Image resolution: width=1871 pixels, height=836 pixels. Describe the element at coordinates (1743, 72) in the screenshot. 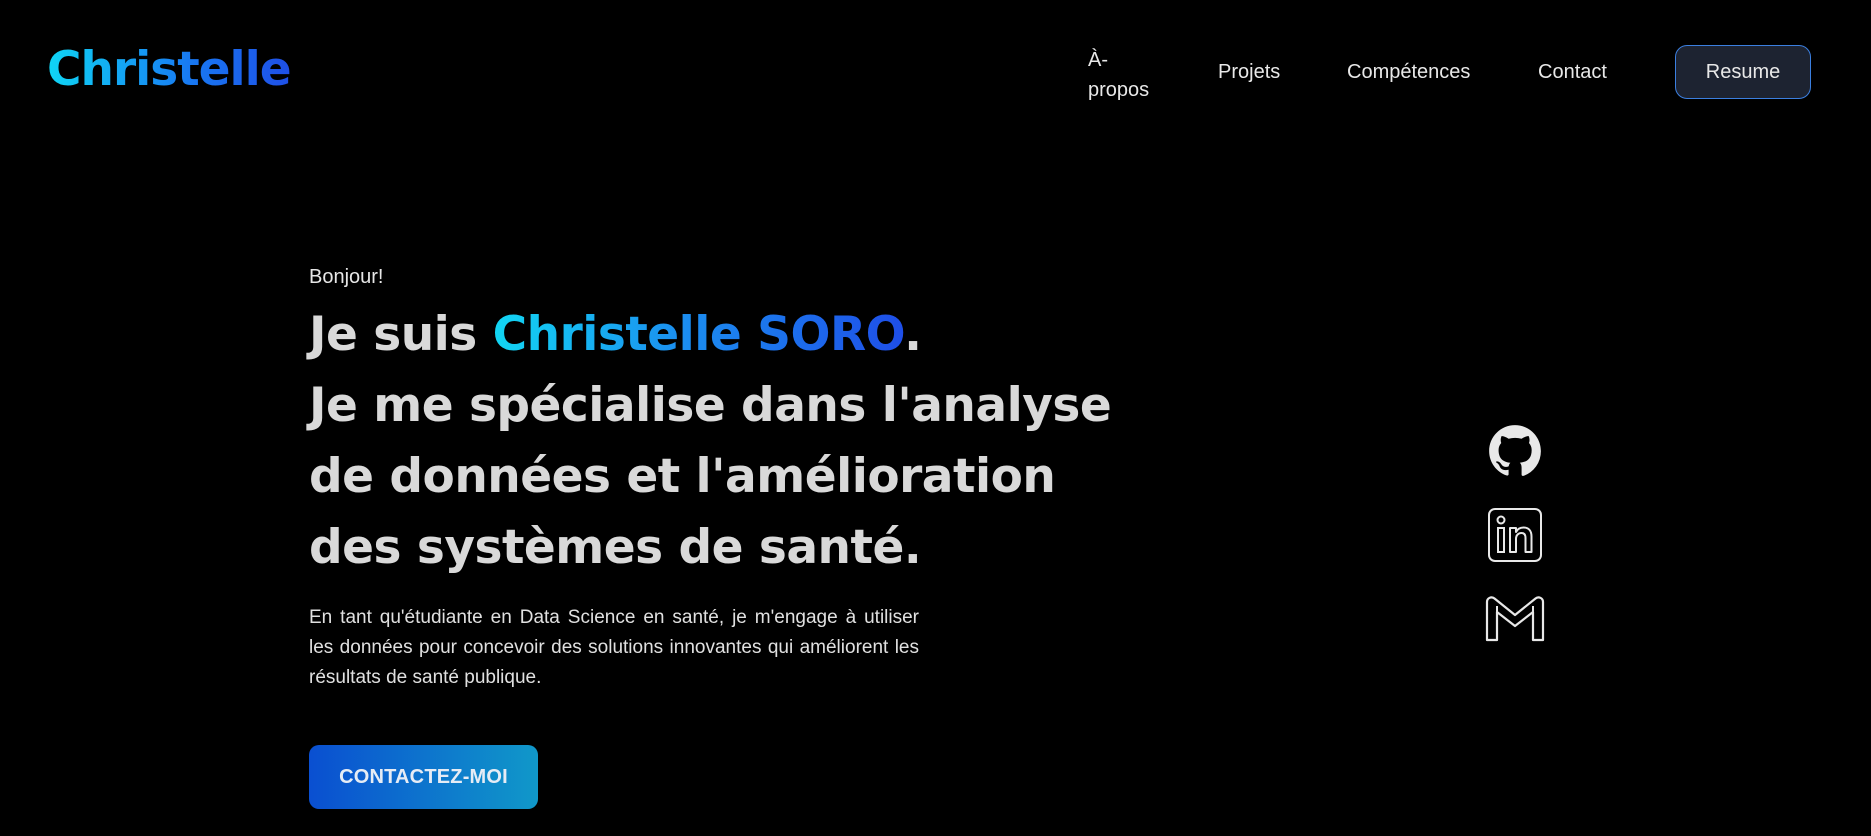

I see `resume-button: Resume` at that location.